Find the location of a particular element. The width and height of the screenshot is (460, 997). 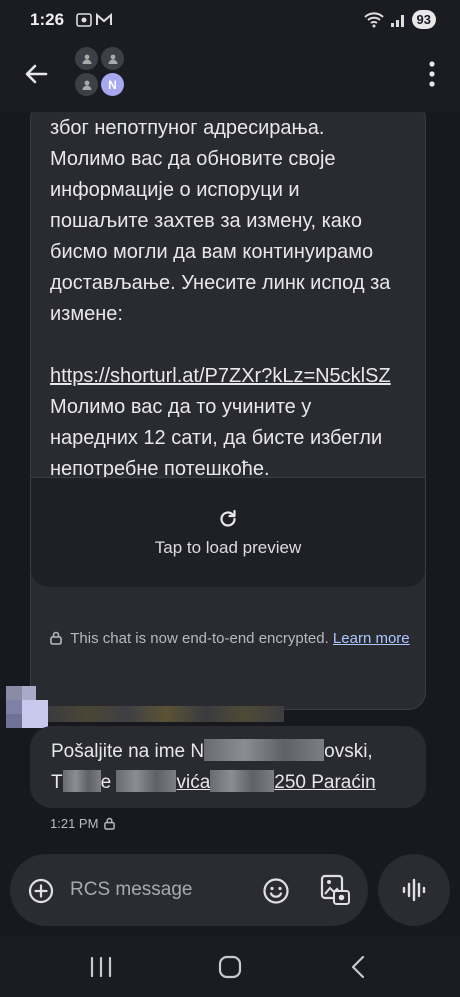

signal-icon is located at coordinates (397, 20).